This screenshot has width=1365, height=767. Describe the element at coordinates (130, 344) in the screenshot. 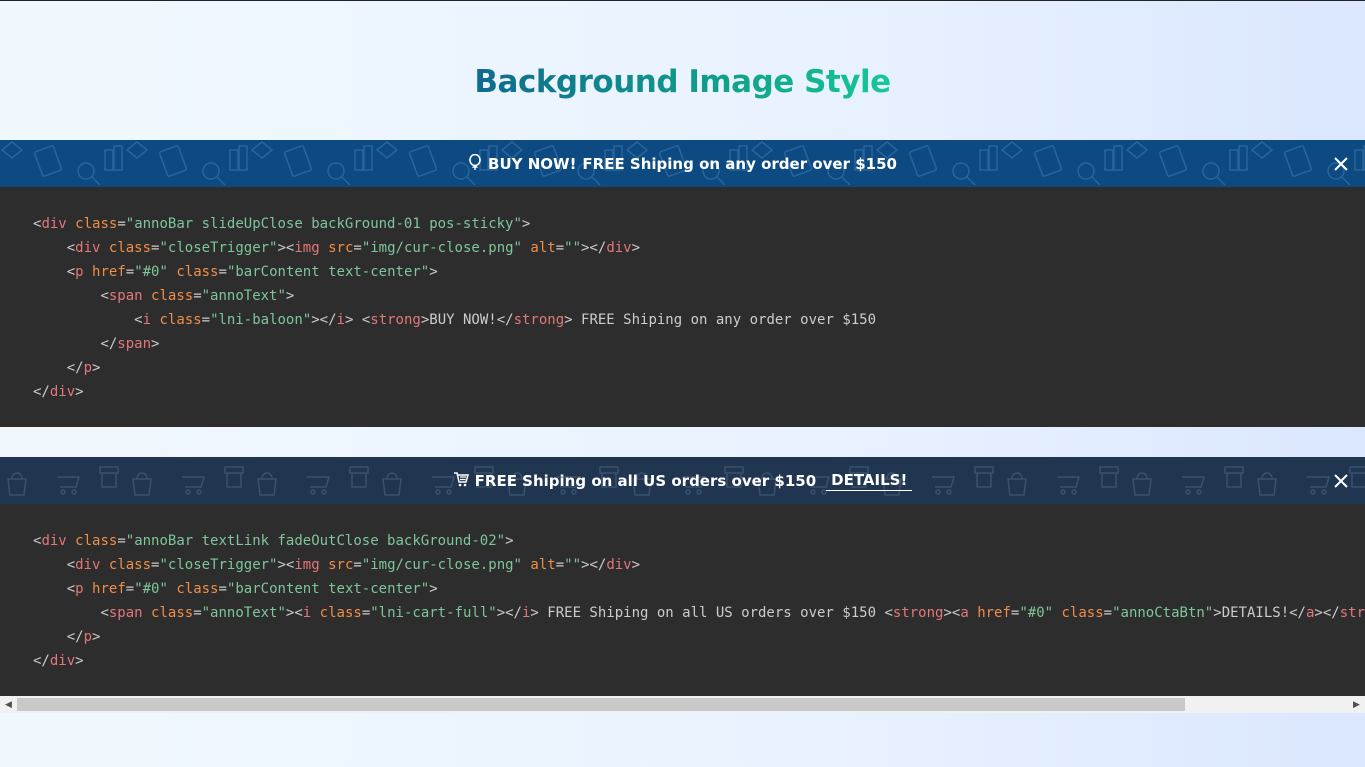

I see `code-line: </span>` at that location.